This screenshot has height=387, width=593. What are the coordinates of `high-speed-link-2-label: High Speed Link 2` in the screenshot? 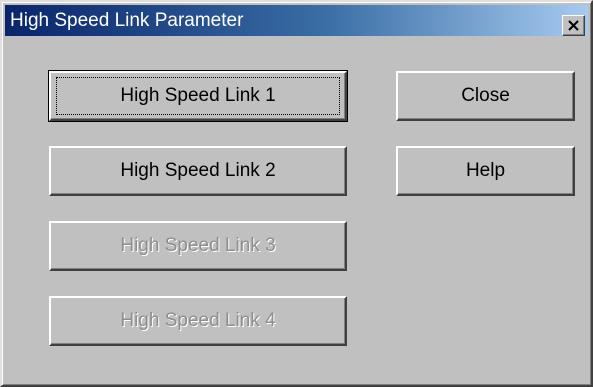 It's located at (198, 170).